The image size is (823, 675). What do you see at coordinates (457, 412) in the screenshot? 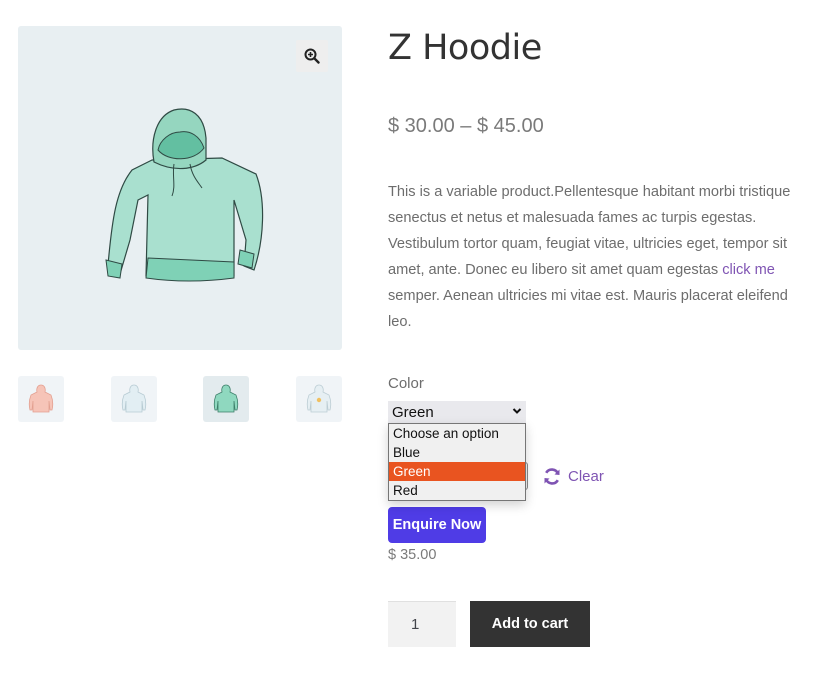
I see `color-select: Green` at bounding box center [457, 412].